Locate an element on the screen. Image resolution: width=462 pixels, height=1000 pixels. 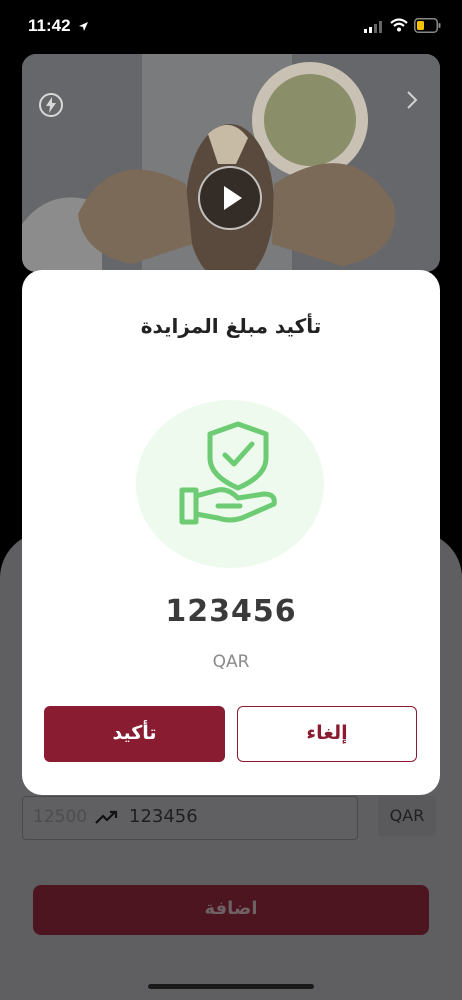
location-arrow-icon is located at coordinates (83, 28).